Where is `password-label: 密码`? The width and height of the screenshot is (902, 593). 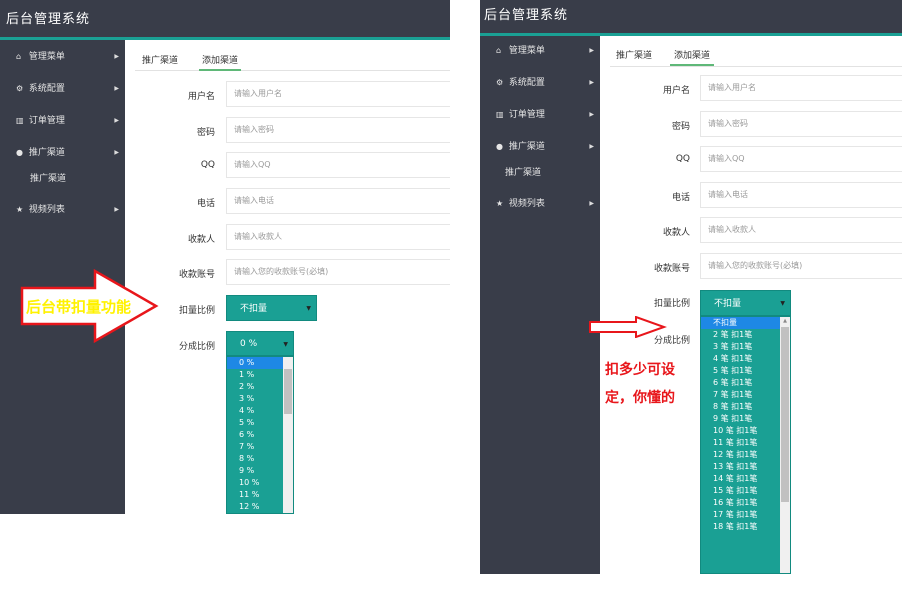 password-label: 密码 is located at coordinates (205, 133).